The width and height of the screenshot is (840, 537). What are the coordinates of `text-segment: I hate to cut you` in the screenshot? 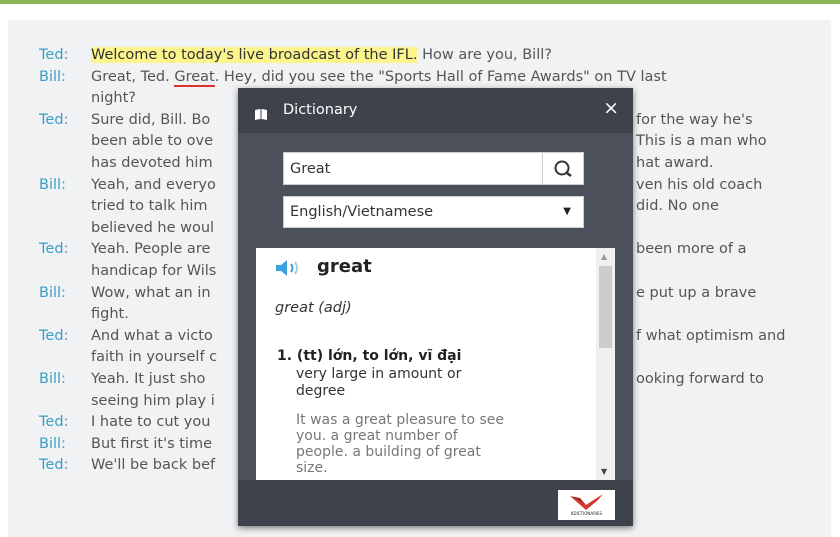 It's located at (151, 422).